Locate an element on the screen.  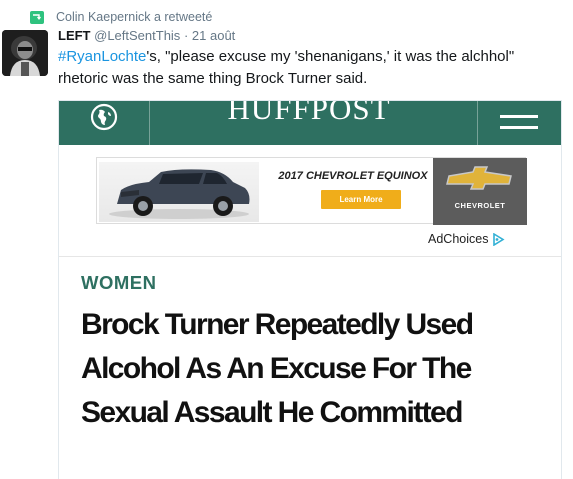
menu-icon is located at coordinates (519, 126).